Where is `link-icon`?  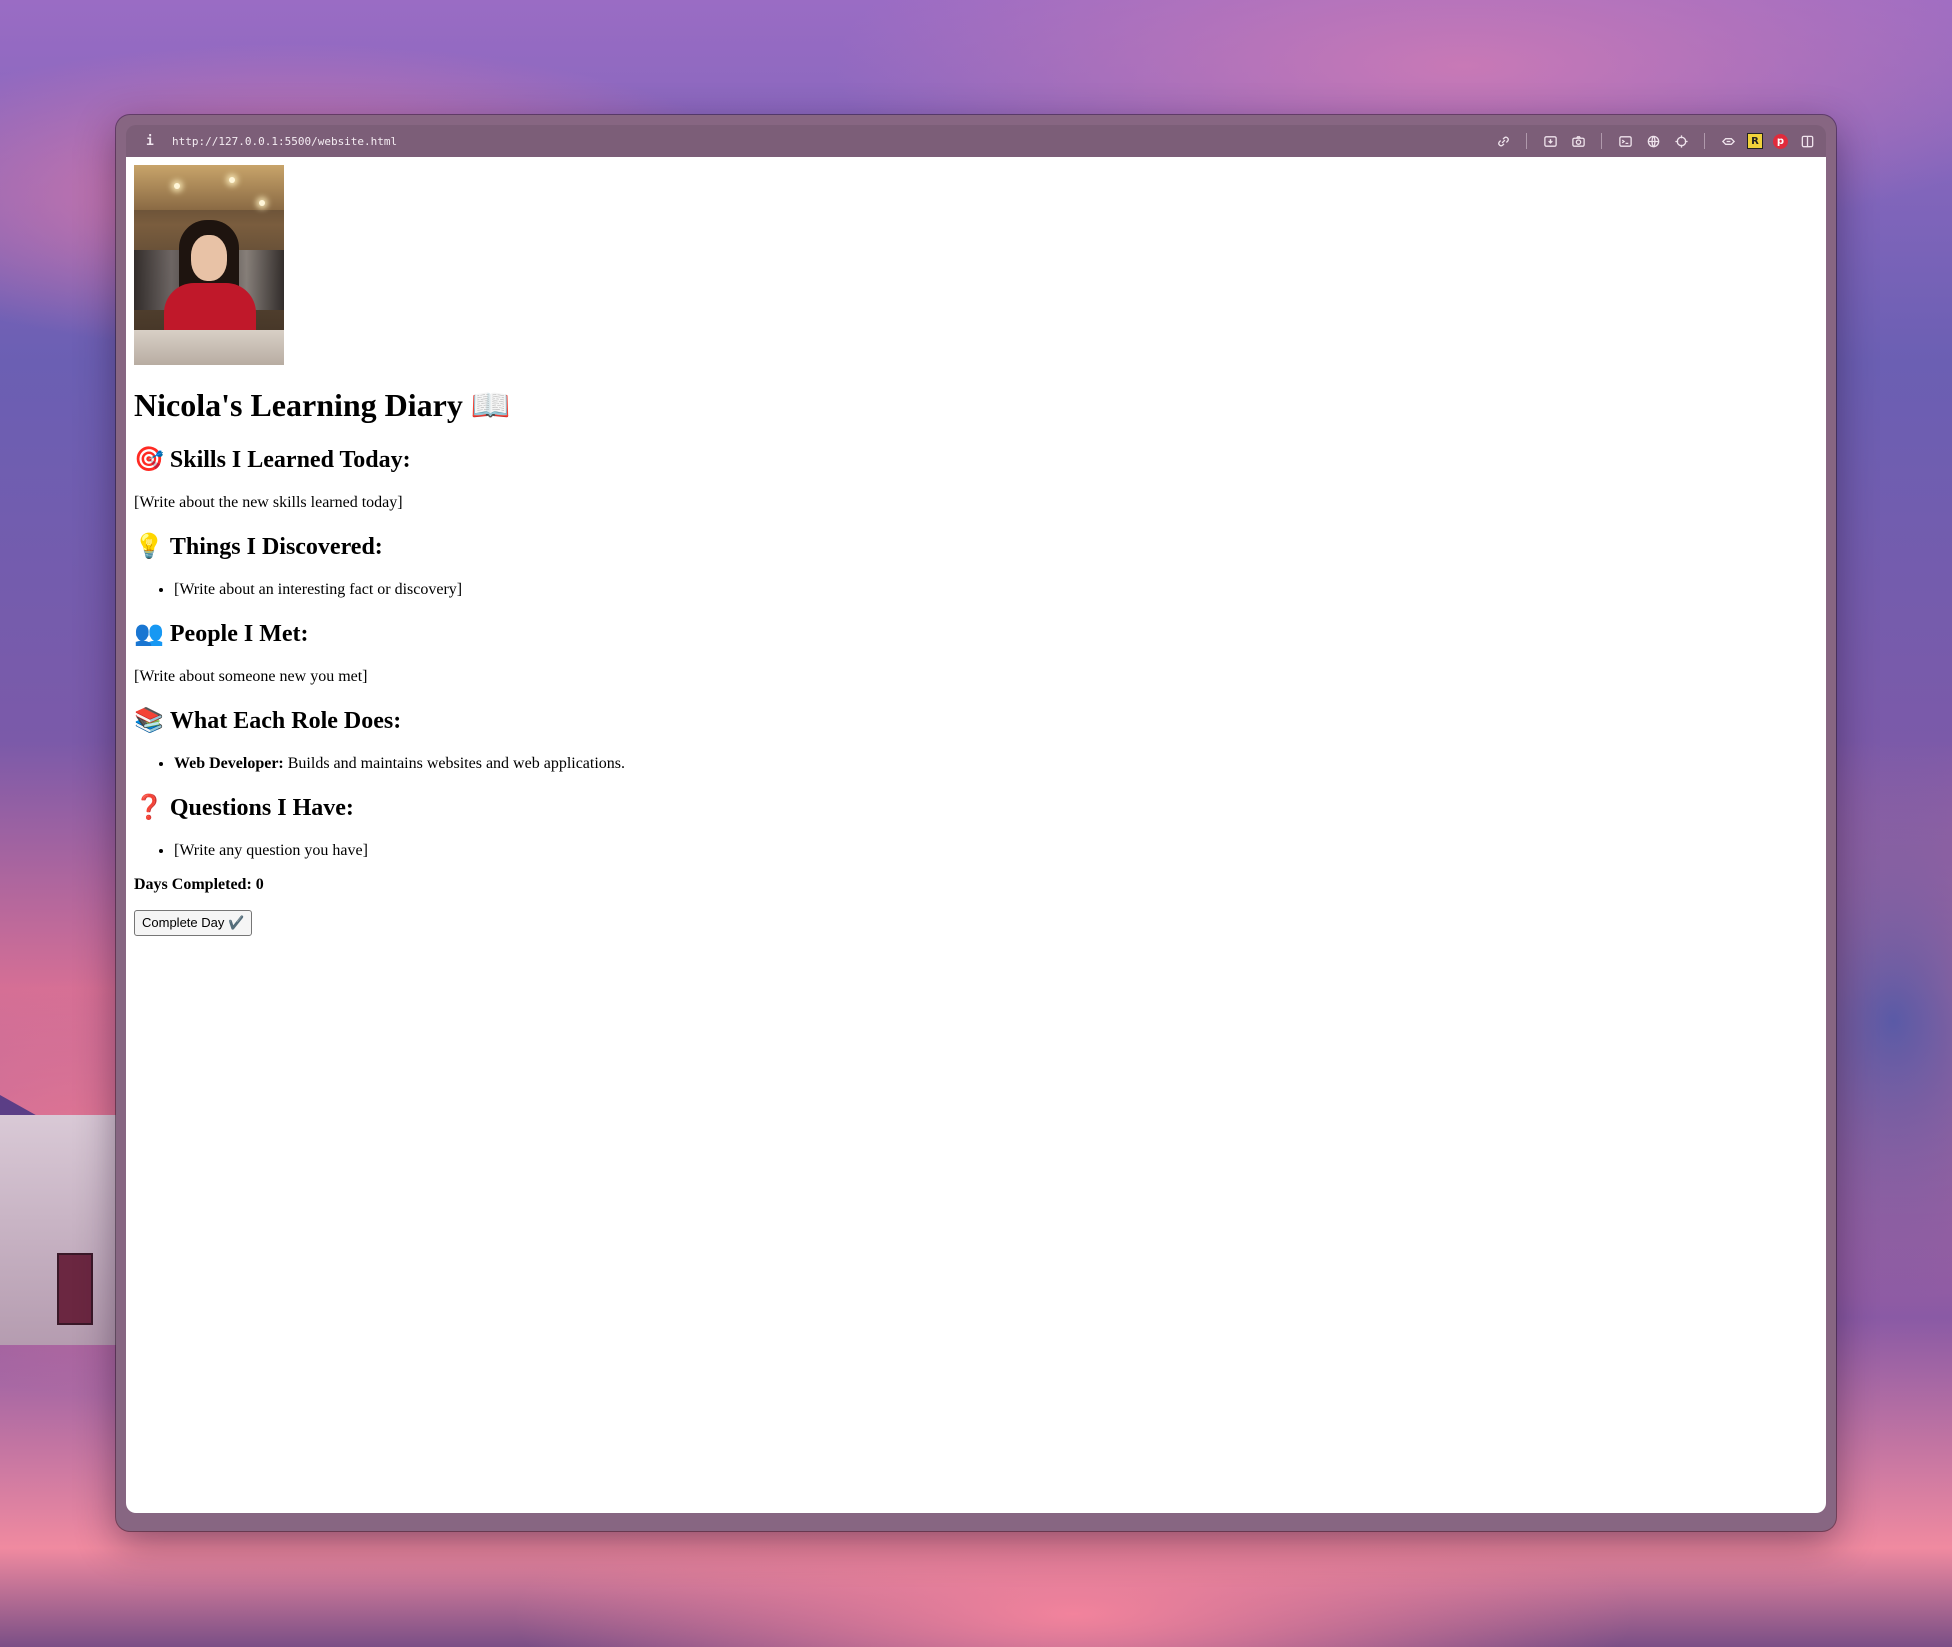 link-icon is located at coordinates (1503, 141).